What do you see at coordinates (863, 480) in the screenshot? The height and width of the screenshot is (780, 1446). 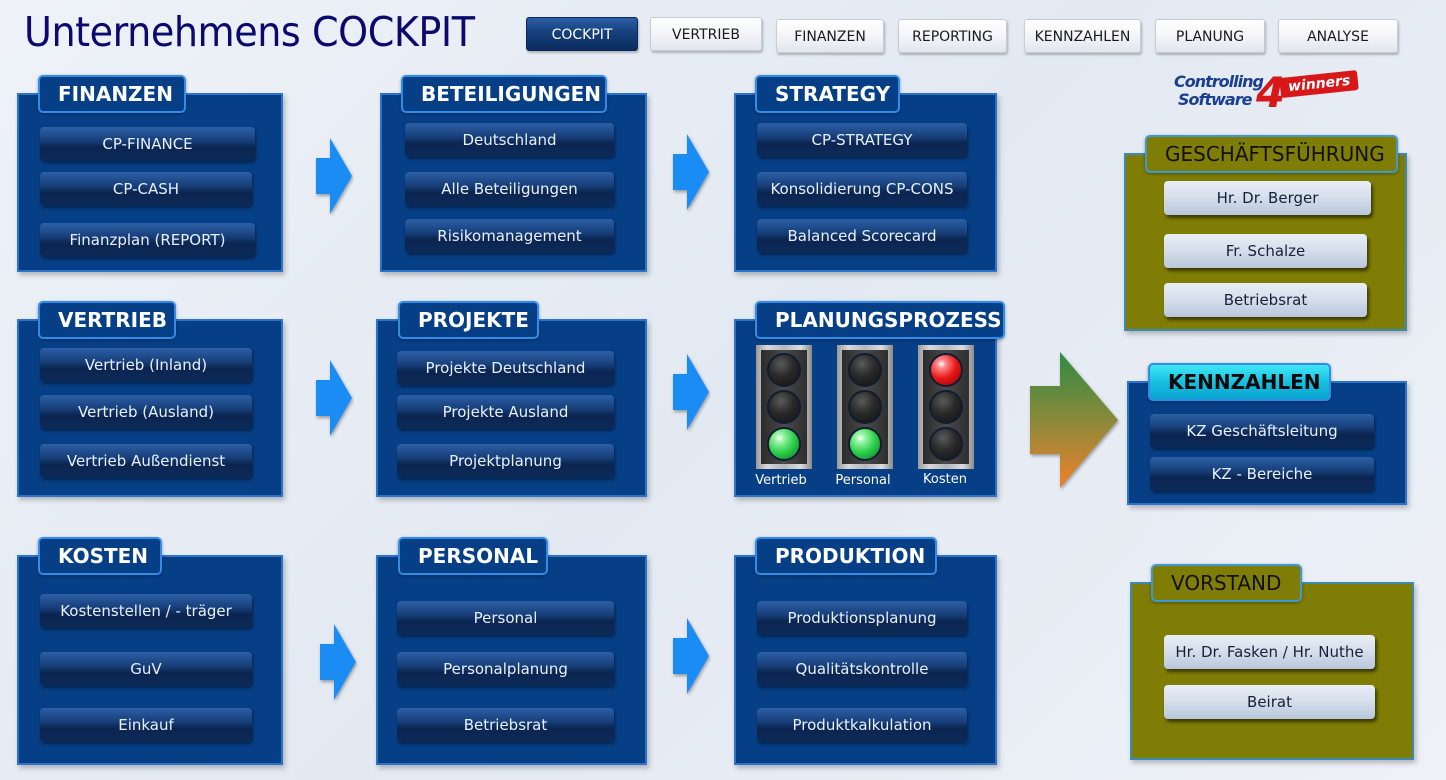 I see `traffic-light-personal-label: Personal` at bounding box center [863, 480].